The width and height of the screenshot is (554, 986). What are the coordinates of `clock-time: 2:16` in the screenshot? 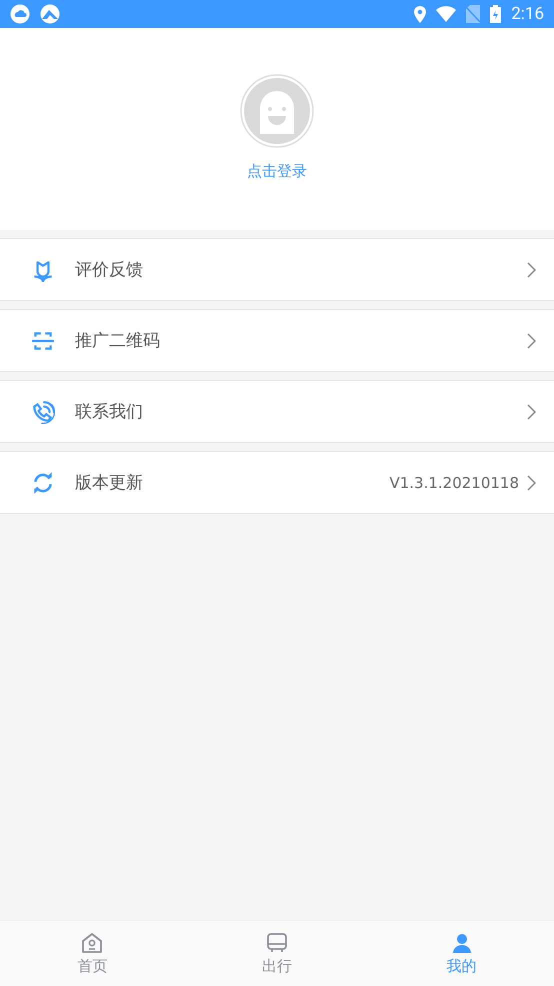 It's located at (527, 14).